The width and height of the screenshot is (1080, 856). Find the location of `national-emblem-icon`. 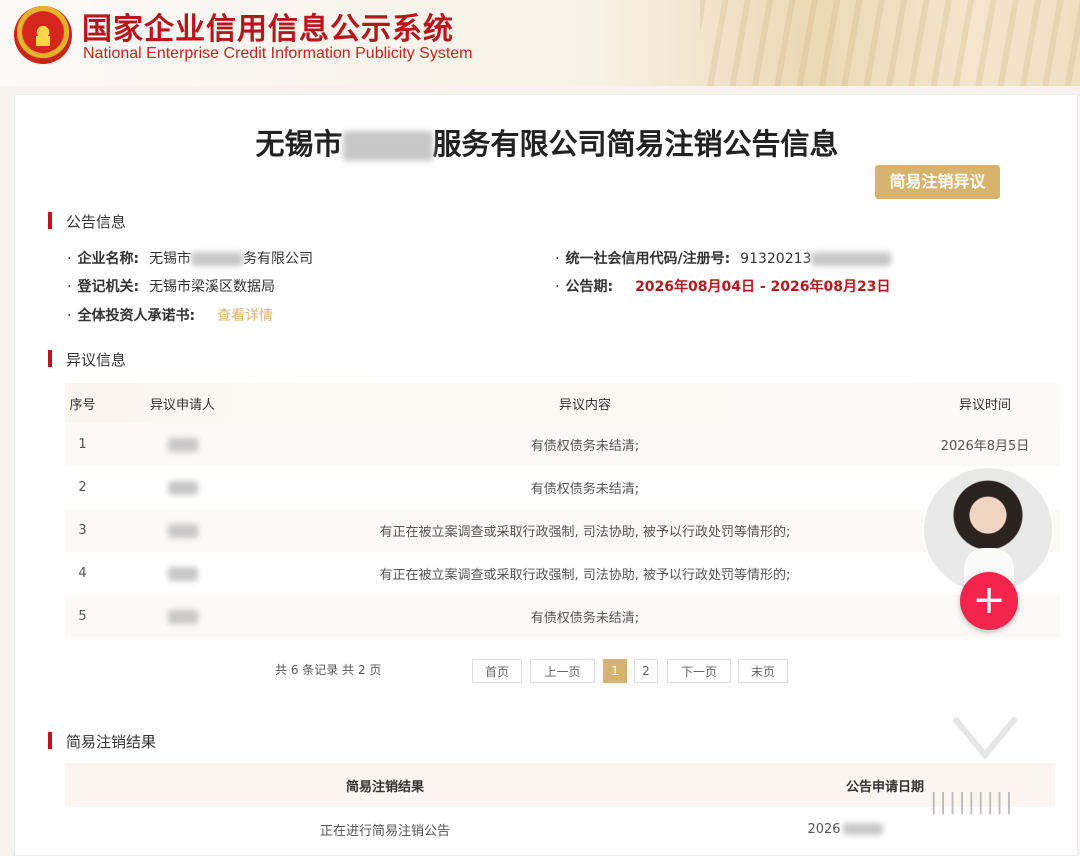

national-emblem-icon is located at coordinates (43, 35).